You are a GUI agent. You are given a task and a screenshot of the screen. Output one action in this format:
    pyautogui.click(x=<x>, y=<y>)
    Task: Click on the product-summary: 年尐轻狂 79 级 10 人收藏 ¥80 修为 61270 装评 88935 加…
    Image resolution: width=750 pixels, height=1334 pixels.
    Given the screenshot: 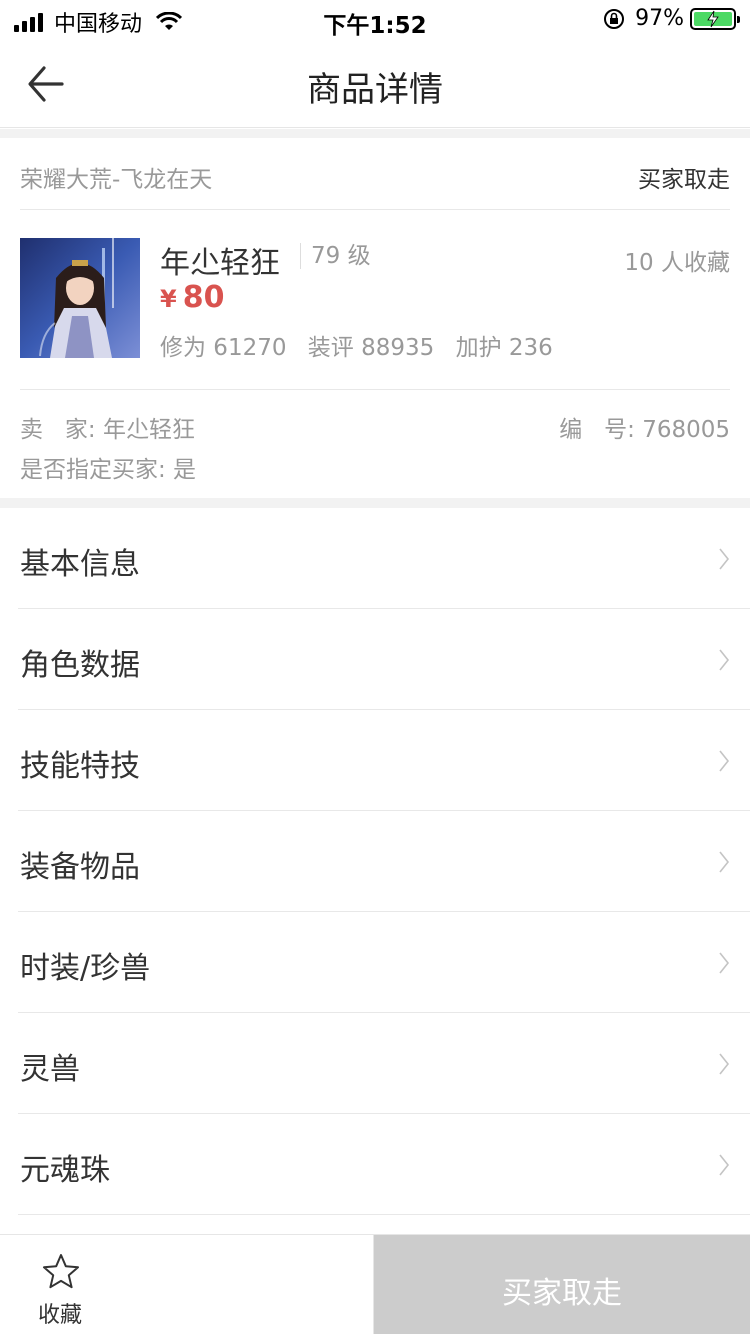 What is the action you would take?
    pyautogui.click(x=375, y=300)
    